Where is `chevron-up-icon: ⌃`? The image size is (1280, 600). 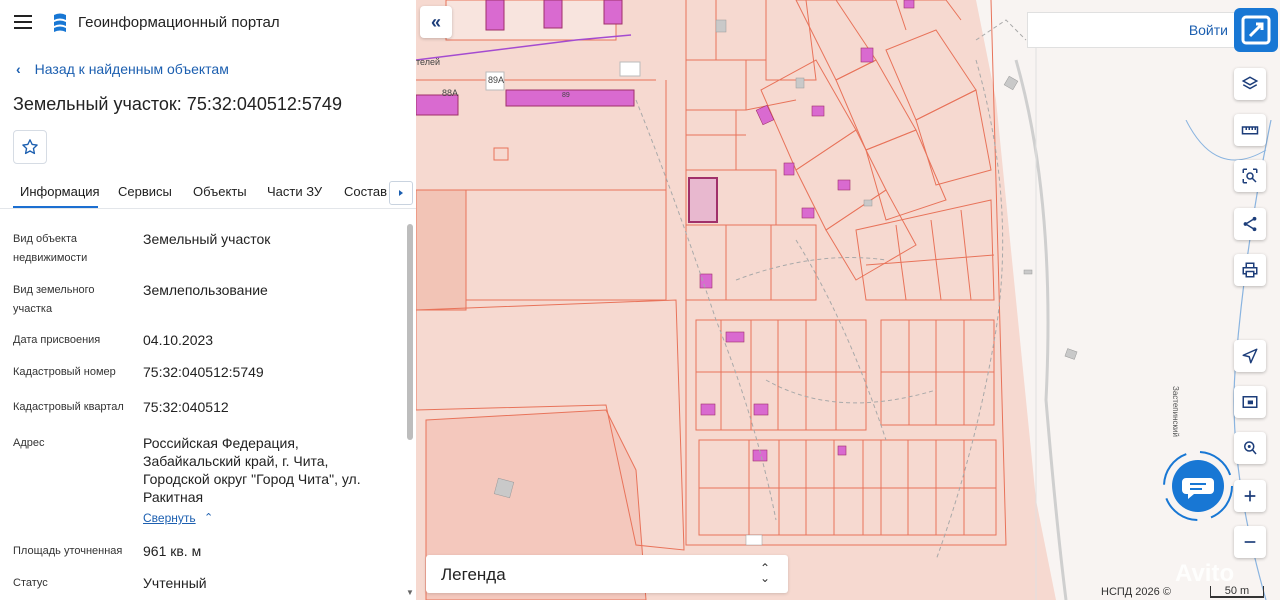 chevron-up-icon: ⌃ is located at coordinates (208, 517).